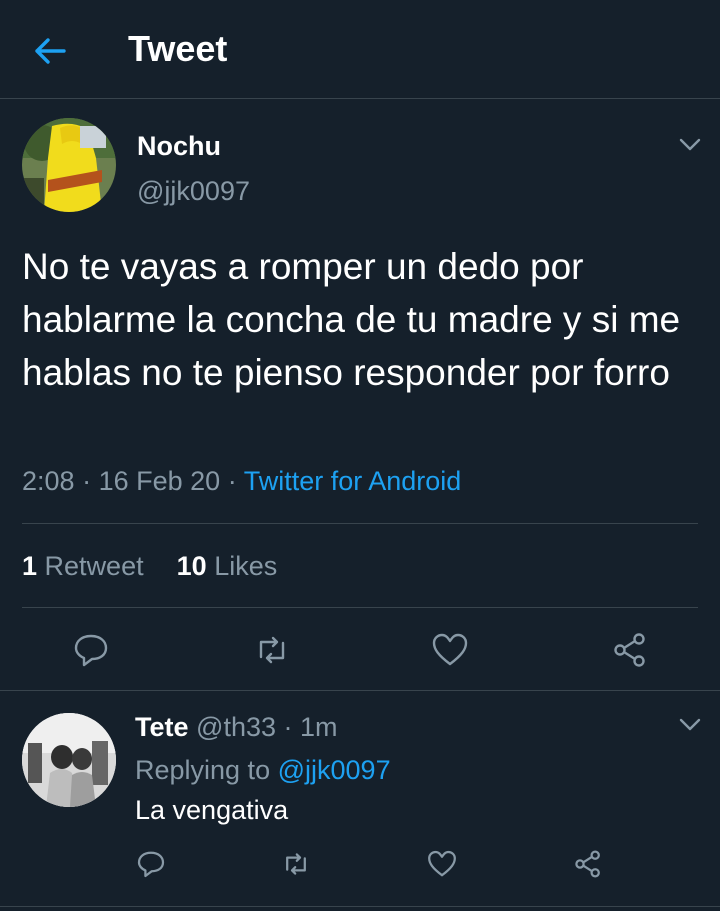  I want to click on tweet-date: 16 Feb 20, so click(159, 481).